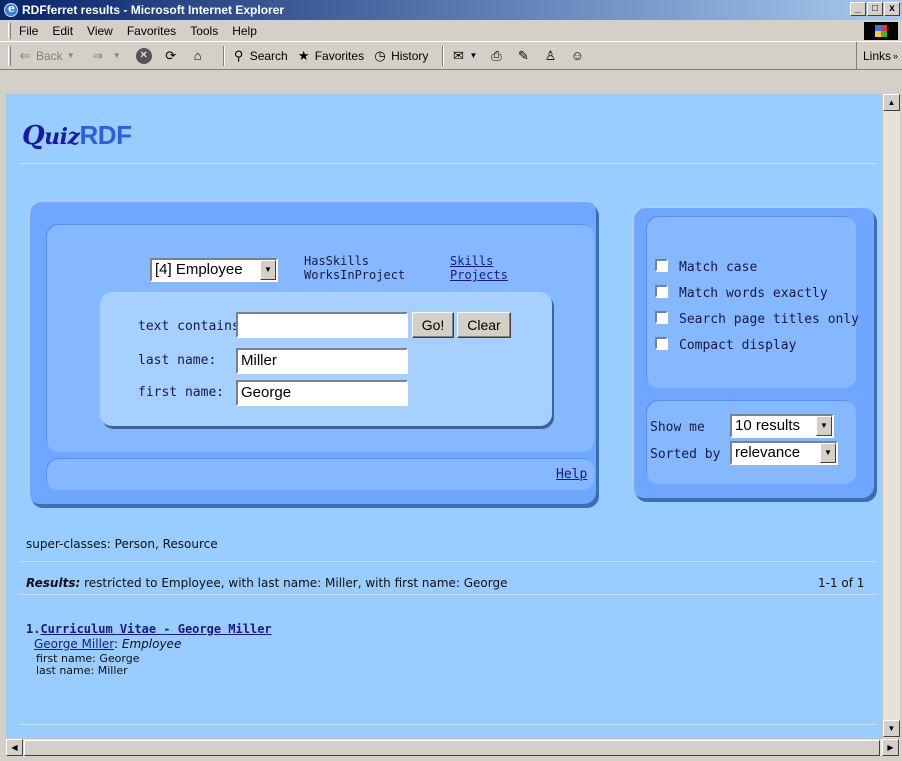 Image resolution: width=902 pixels, height=761 pixels. I want to click on minimize-button: _, so click(858, 9).